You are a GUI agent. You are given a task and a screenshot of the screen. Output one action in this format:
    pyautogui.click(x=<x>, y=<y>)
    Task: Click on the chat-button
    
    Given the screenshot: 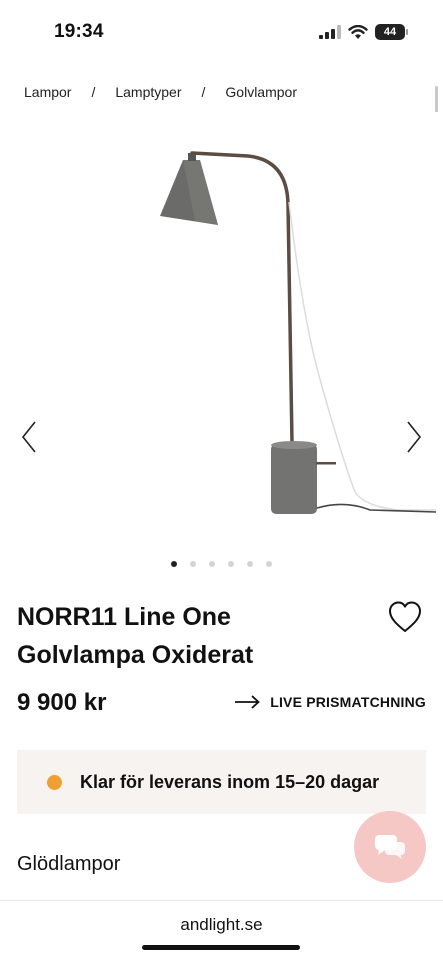 What is the action you would take?
    pyautogui.click(x=390, y=847)
    